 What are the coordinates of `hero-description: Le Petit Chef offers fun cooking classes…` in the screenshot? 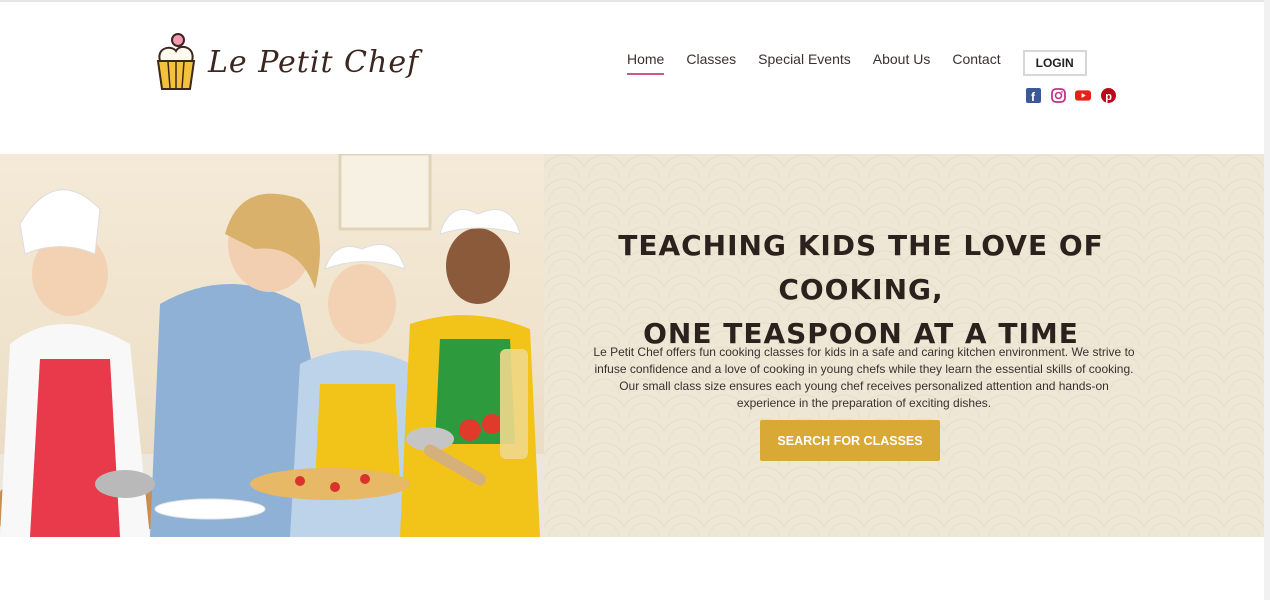 It's located at (864, 377).